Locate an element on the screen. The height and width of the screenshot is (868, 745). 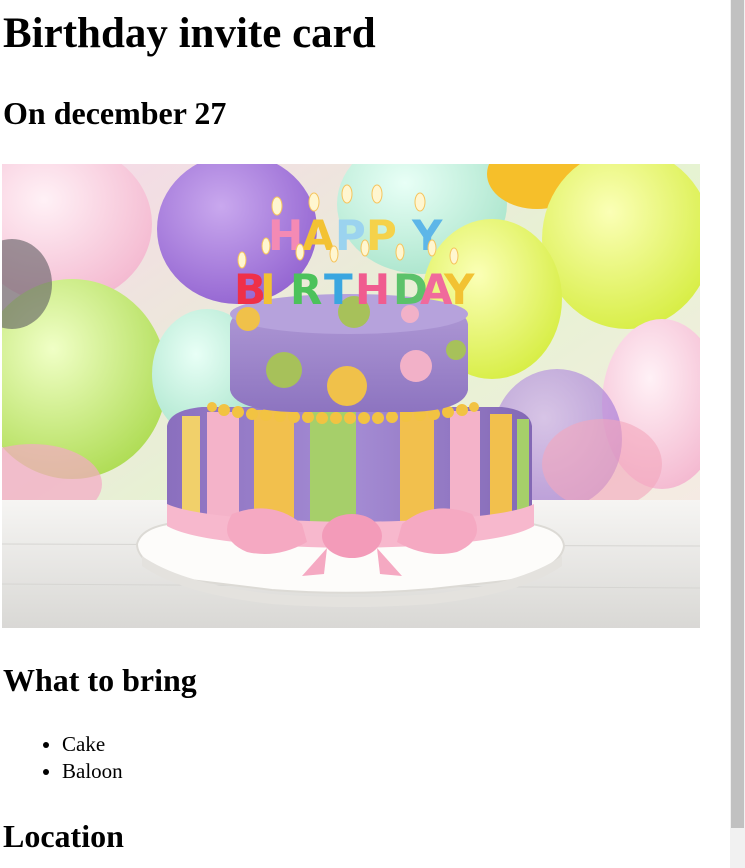
list-item: Baloon is located at coordinates (92, 771).